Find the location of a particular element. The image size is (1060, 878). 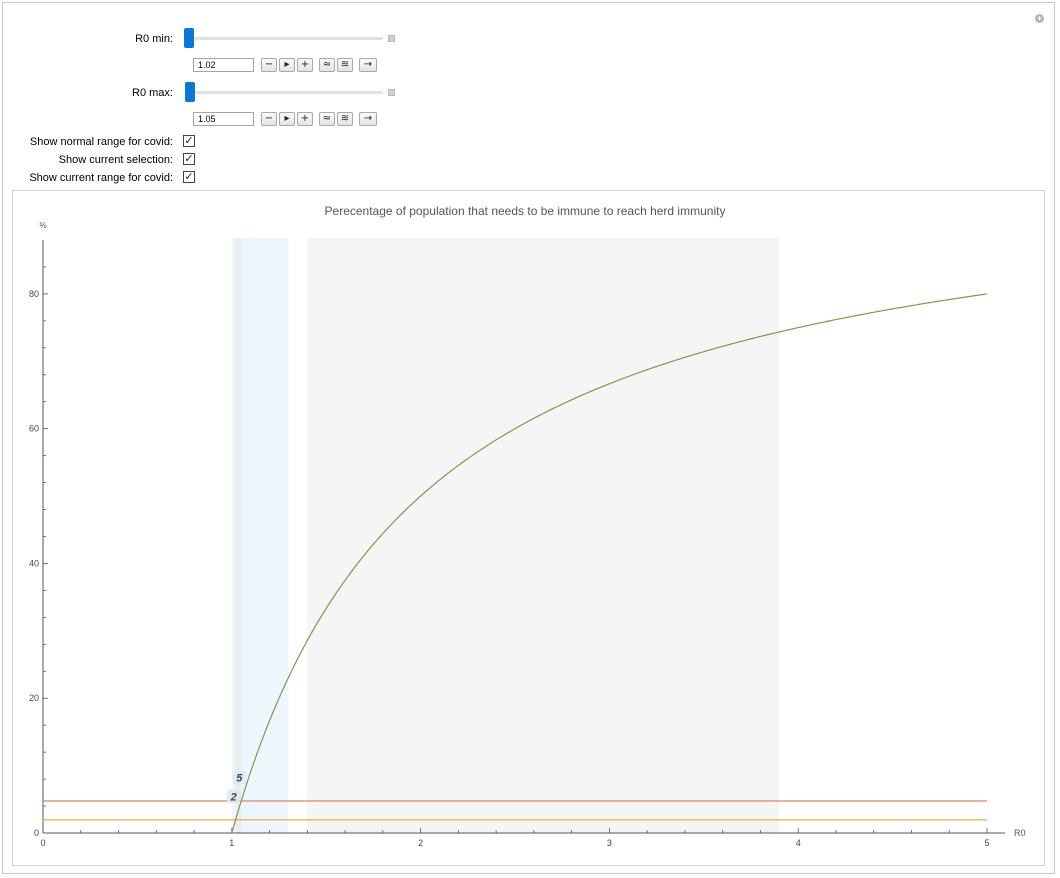

x-tick-label: 2 is located at coordinates (420, 843).